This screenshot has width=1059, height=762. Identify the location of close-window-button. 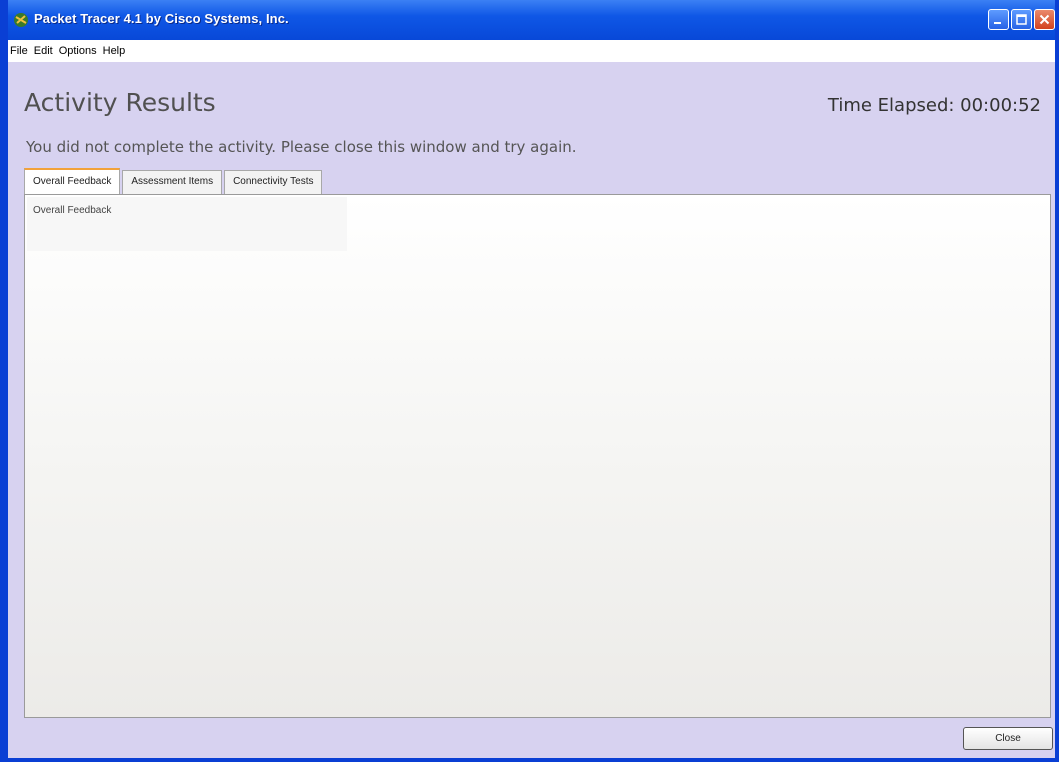
(1044, 19).